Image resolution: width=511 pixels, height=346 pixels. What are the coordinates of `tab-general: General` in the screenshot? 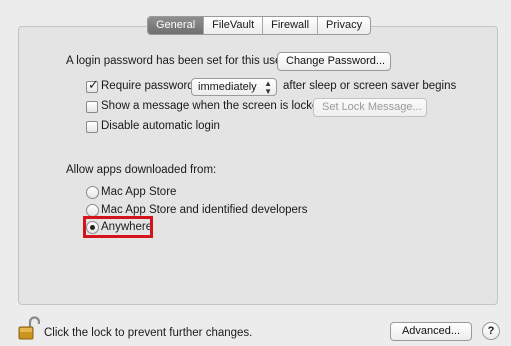 It's located at (176, 25).